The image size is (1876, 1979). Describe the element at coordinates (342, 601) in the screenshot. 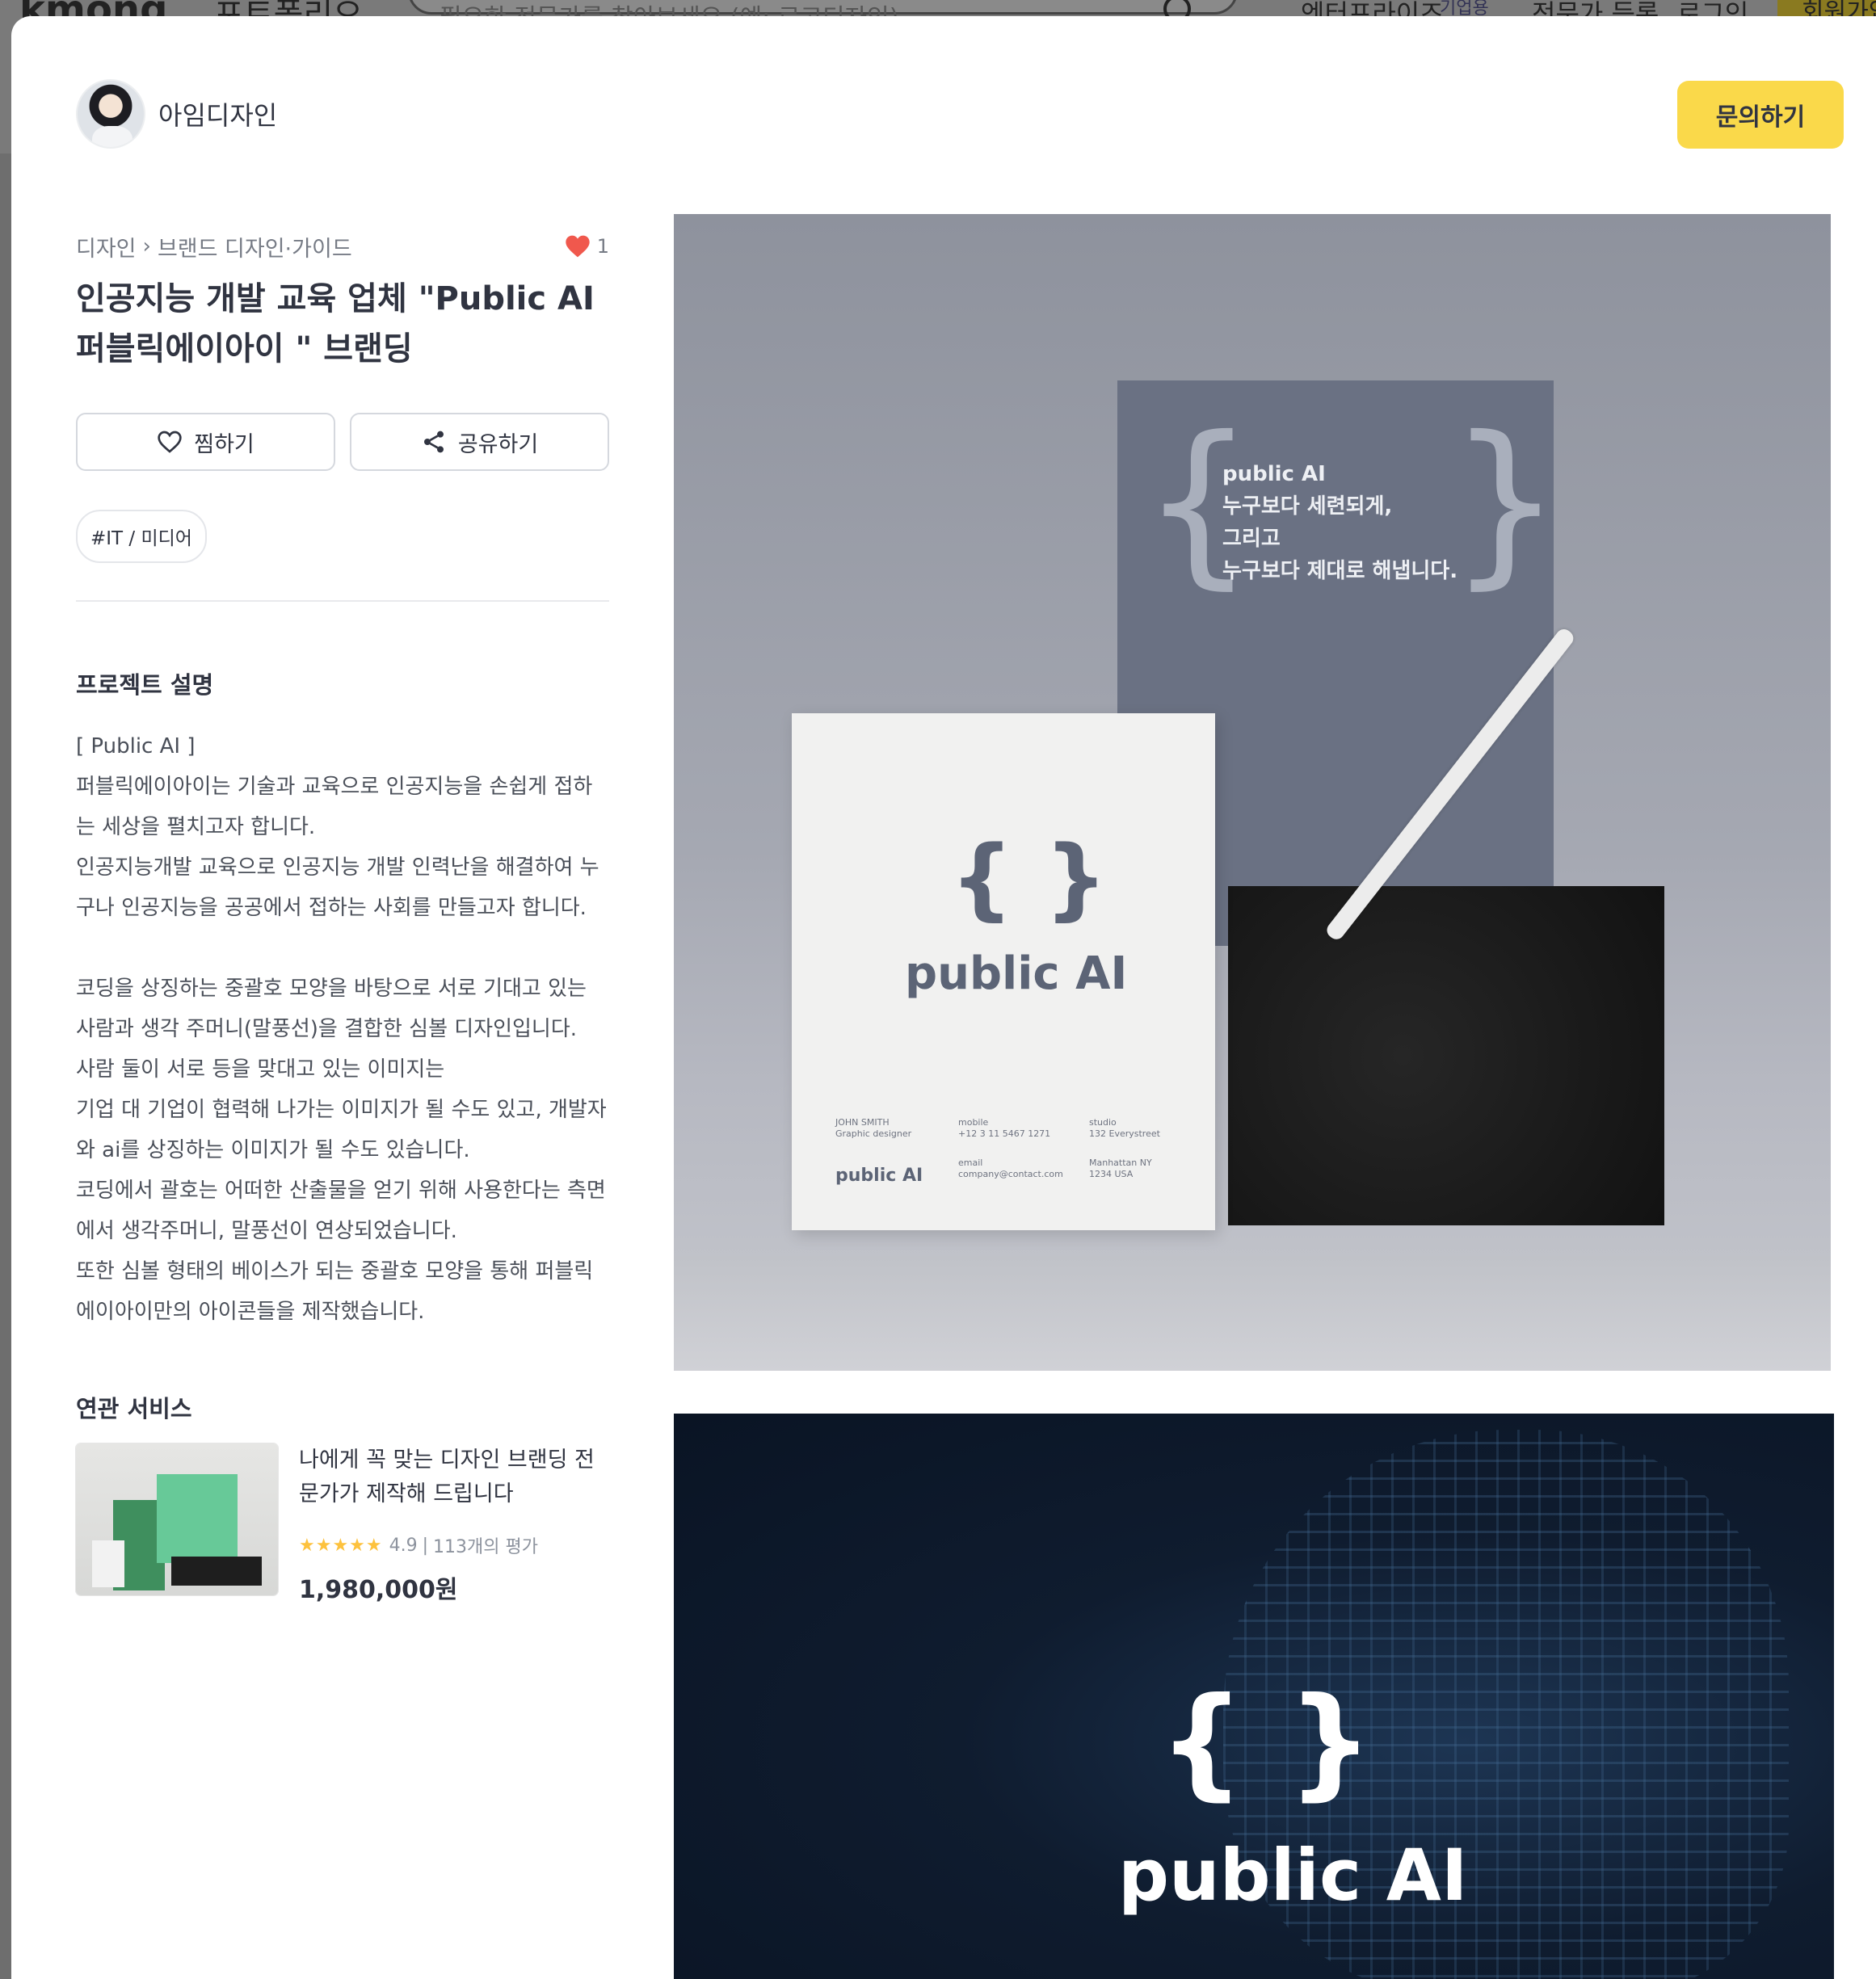

I see `divider` at that location.